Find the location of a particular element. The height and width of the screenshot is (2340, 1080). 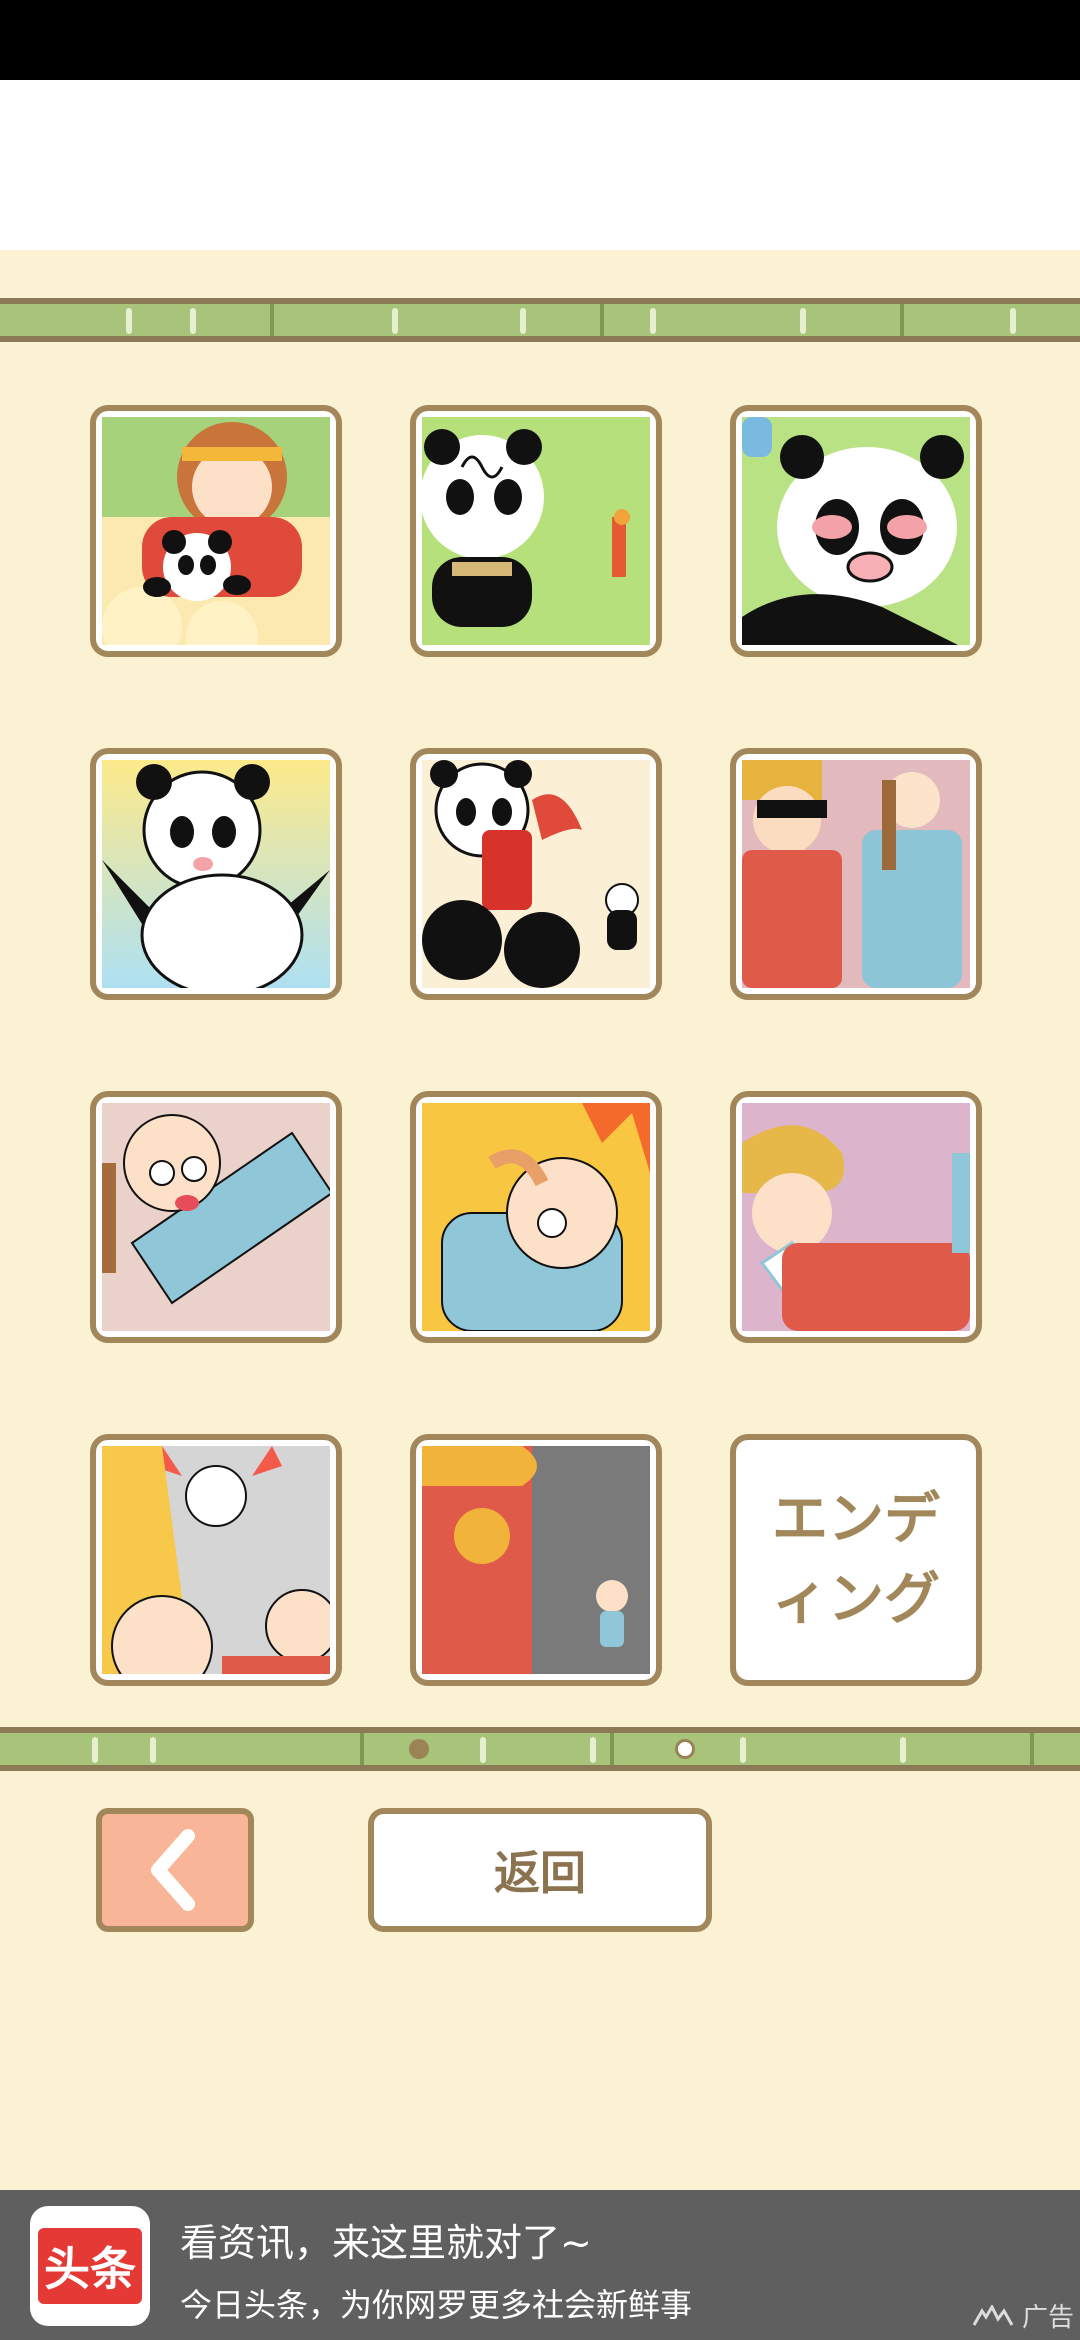

ad-subtitle: 今日头条，为你网罗更多社会新鲜事 is located at coordinates (436, 2305).